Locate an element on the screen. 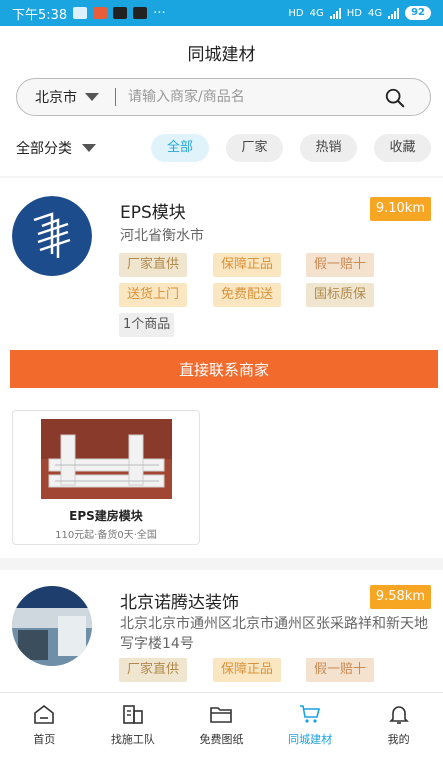 The width and height of the screenshot is (443, 759). message-icon is located at coordinates (80, 13).